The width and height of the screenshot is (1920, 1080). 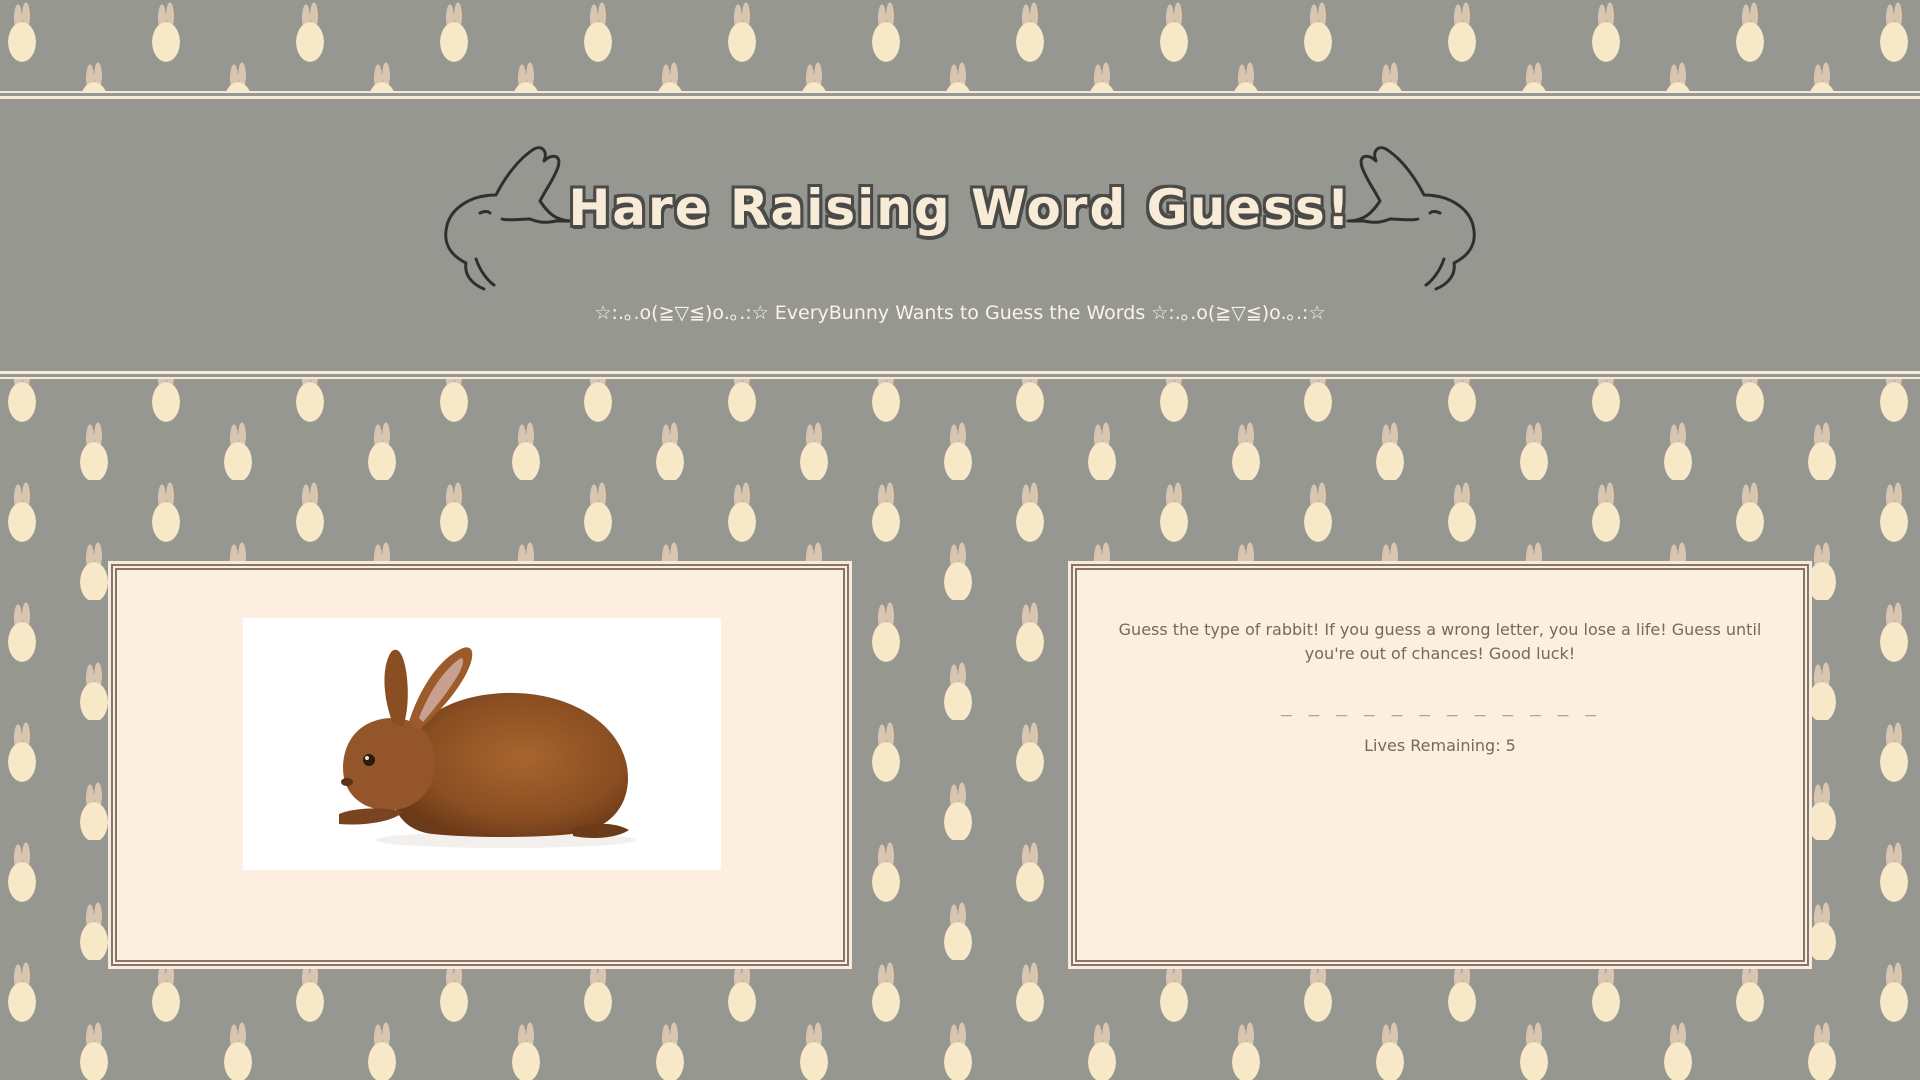 What do you see at coordinates (960, 208) in the screenshot?
I see `page-title: Hare Raising Word Guess!` at bounding box center [960, 208].